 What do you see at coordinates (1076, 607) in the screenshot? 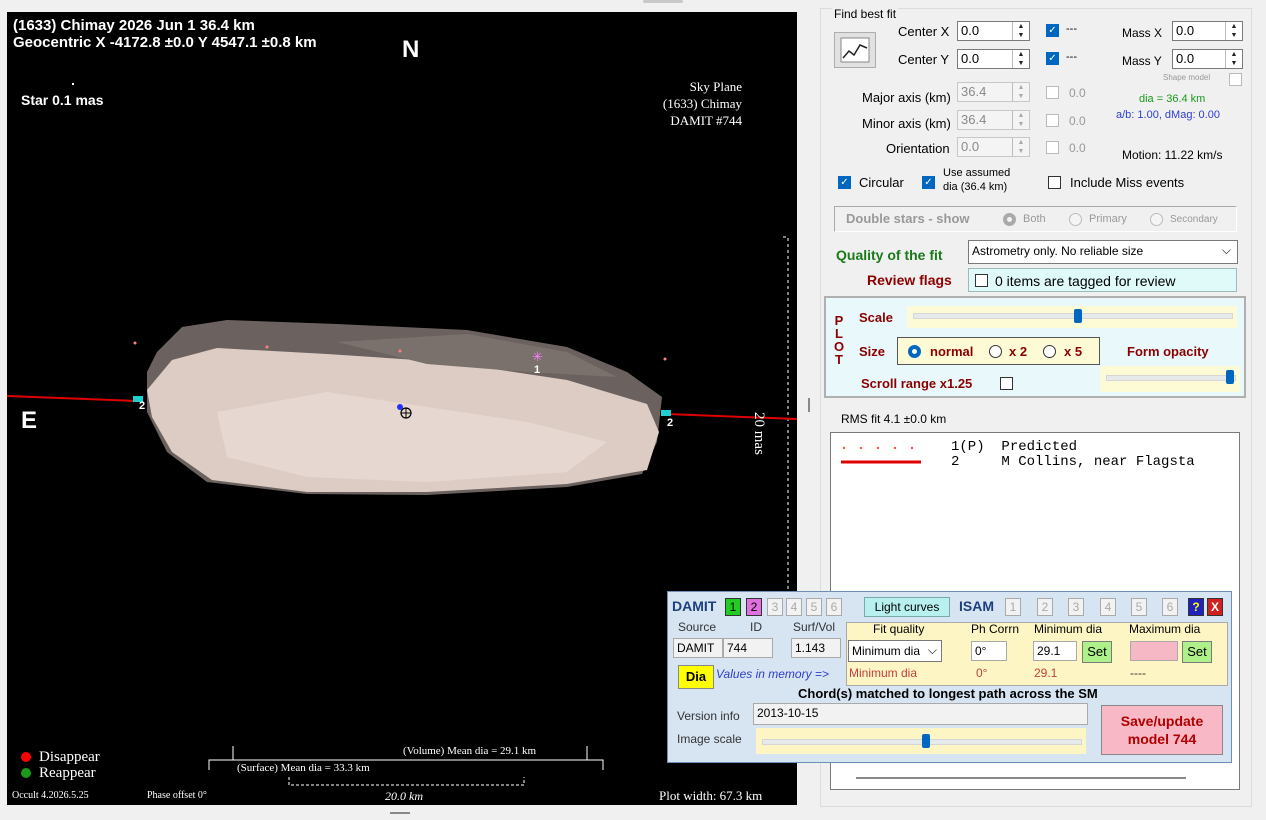
I see `isam-model-3: 3` at bounding box center [1076, 607].